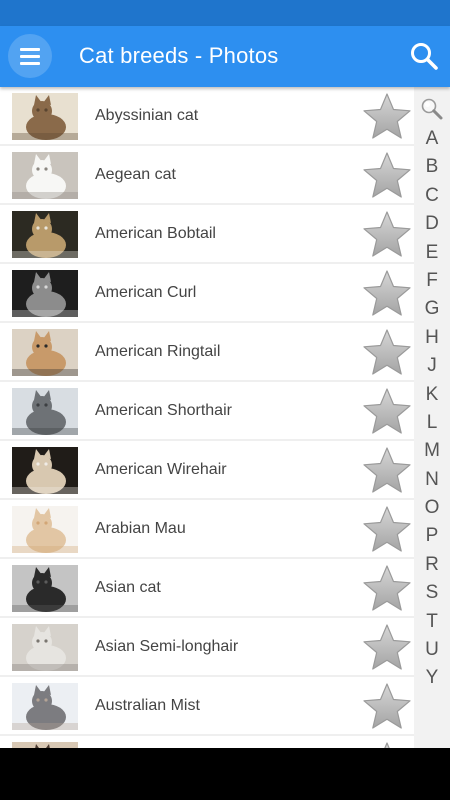  I want to click on index-letters: ABCDEFGHJKLMNOPRSTUY, so click(432, 409).